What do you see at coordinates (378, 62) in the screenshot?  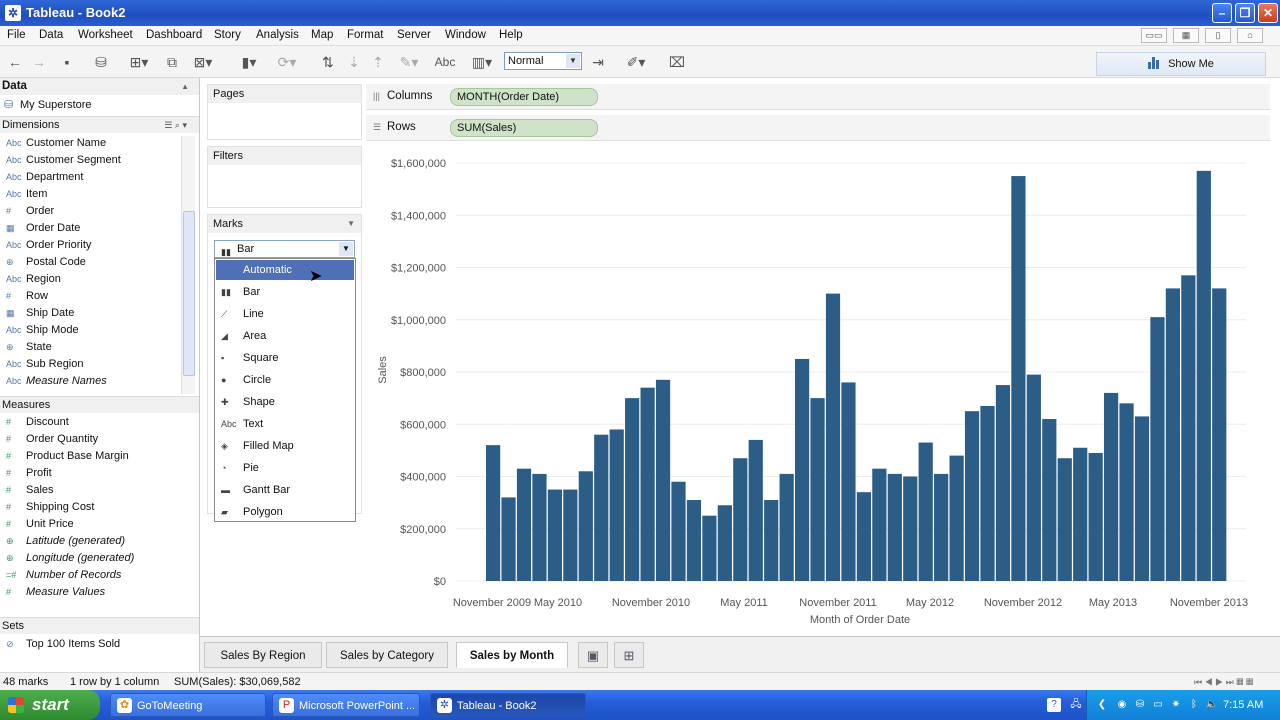 I see `sort-descending-icon: ⇡` at bounding box center [378, 62].